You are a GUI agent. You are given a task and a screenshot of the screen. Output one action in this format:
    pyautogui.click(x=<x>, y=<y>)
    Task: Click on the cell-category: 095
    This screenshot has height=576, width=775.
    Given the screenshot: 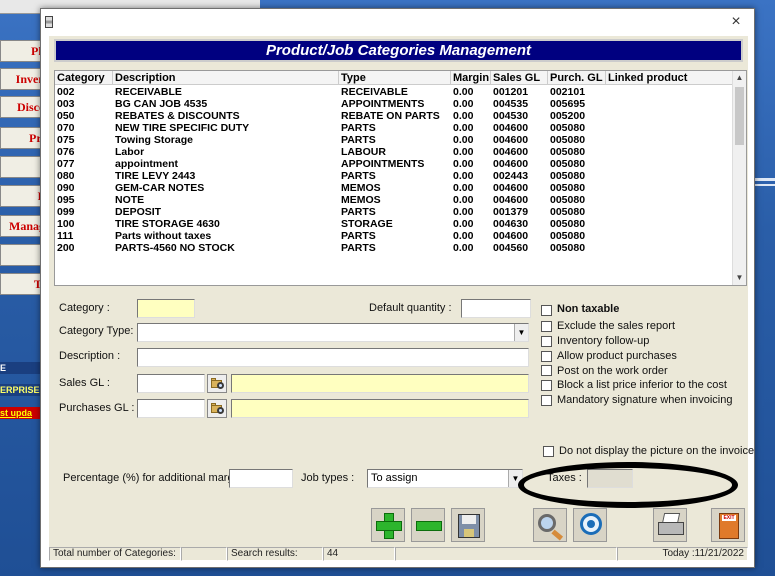 What is the action you would take?
    pyautogui.click(x=66, y=200)
    